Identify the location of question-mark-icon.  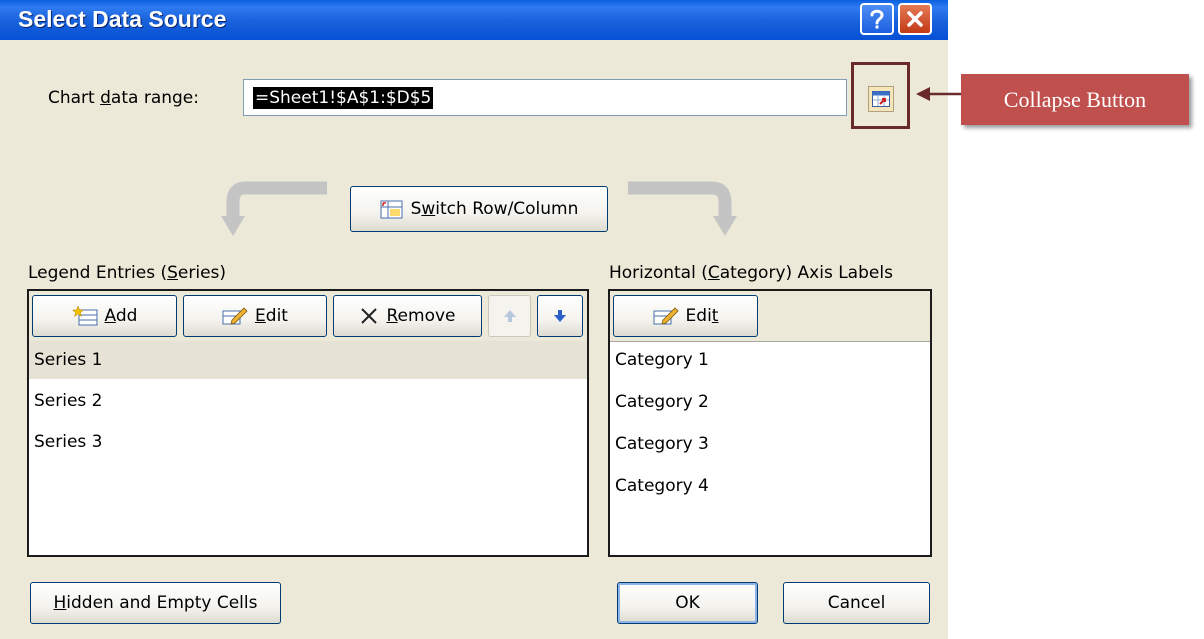
(877, 19).